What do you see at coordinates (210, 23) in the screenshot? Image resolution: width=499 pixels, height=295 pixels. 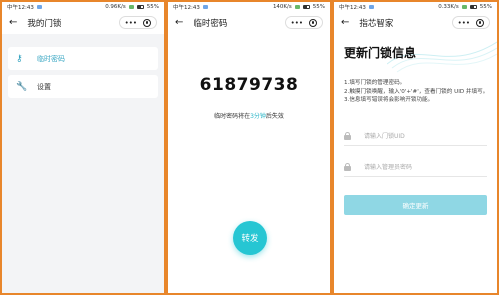 I see `page-title: 临时密码` at bounding box center [210, 23].